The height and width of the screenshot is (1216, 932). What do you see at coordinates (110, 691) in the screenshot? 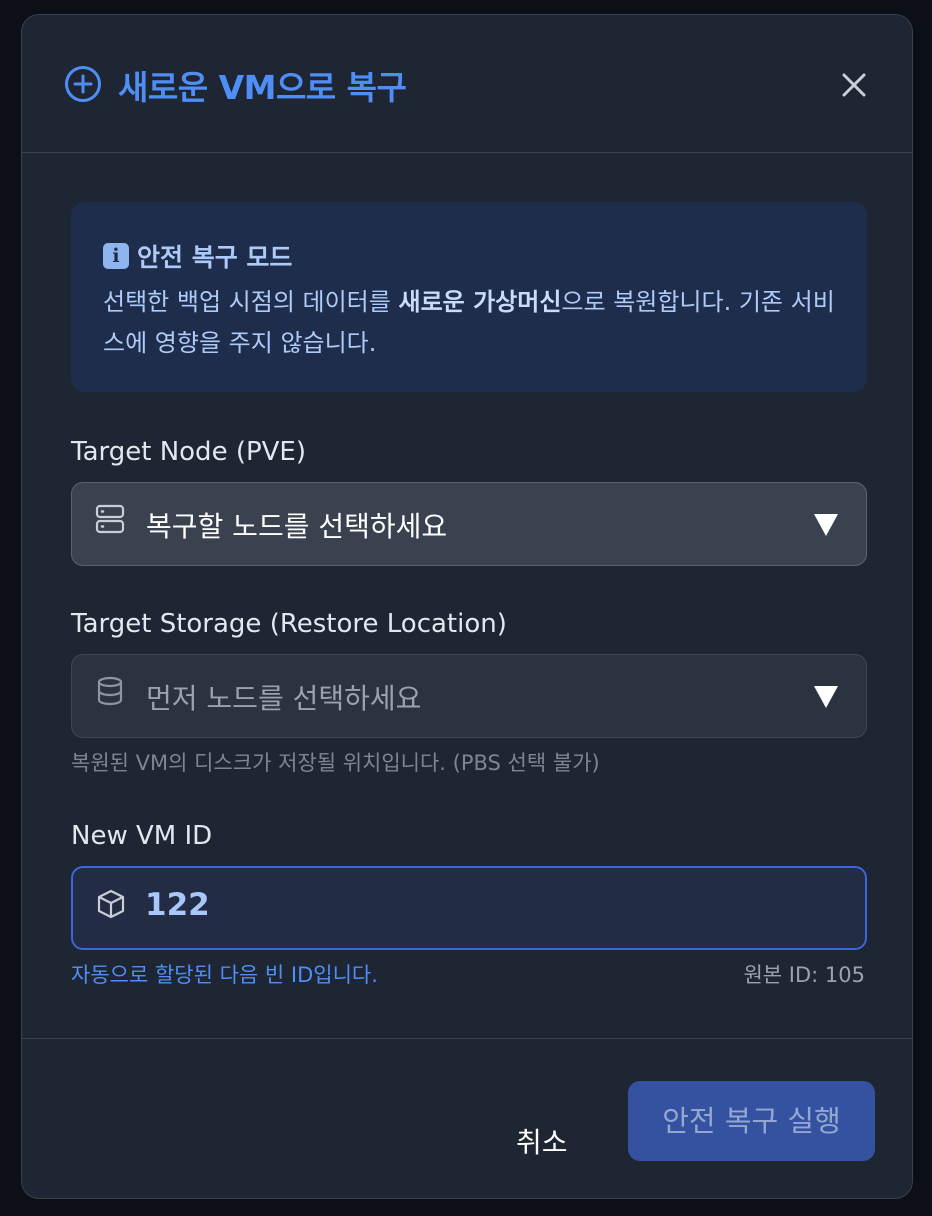
I see `database-icon` at bounding box center [110, 691].